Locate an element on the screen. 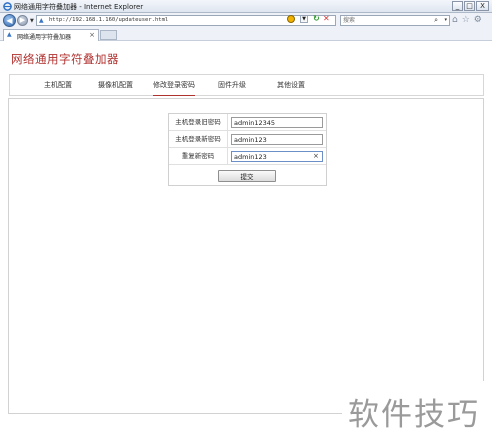 This screenshot has width=492, height=442. window-titlebar: 网络通用字符叠加器 - Internet Explorer _ □ X is located at coordinates (246, 6).